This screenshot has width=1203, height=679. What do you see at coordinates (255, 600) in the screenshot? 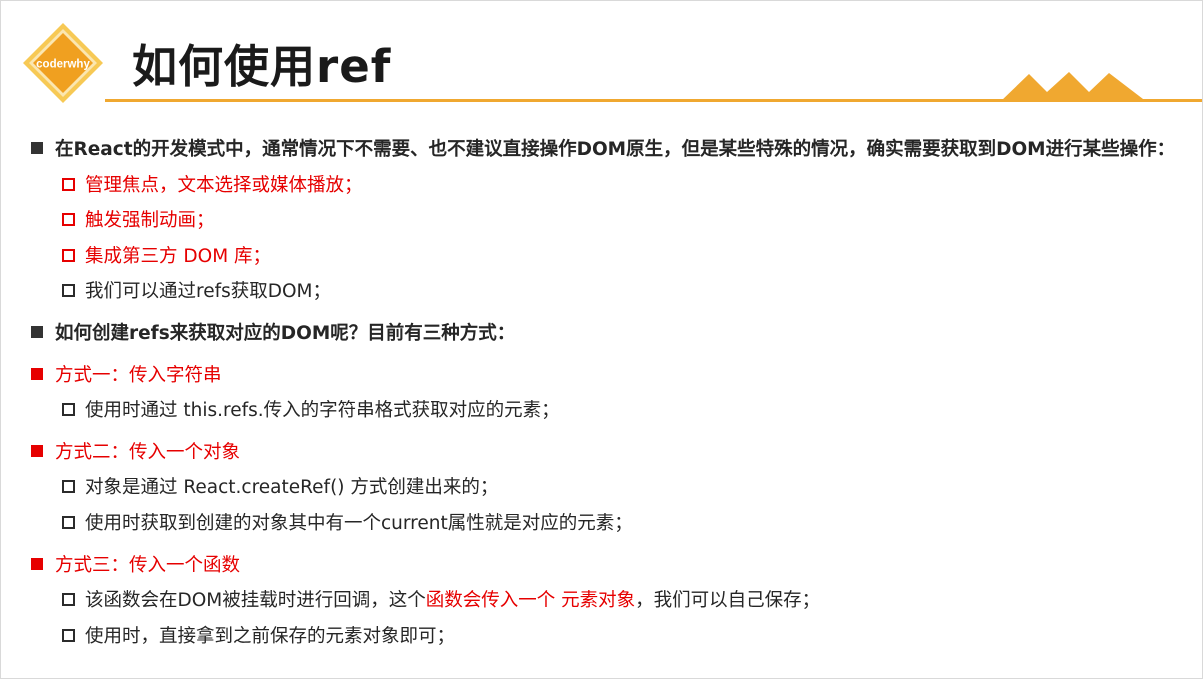
I see `list-item-text-before: 该函数会在DOM被挂载时进行回调，这个` at bounding box center [255, 600].